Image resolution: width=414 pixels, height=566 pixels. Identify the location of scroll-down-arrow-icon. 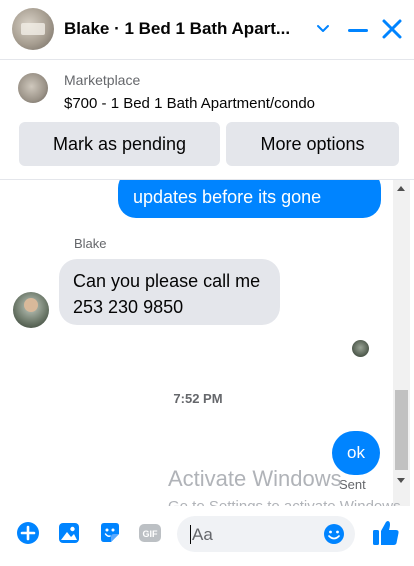
(401, 480).